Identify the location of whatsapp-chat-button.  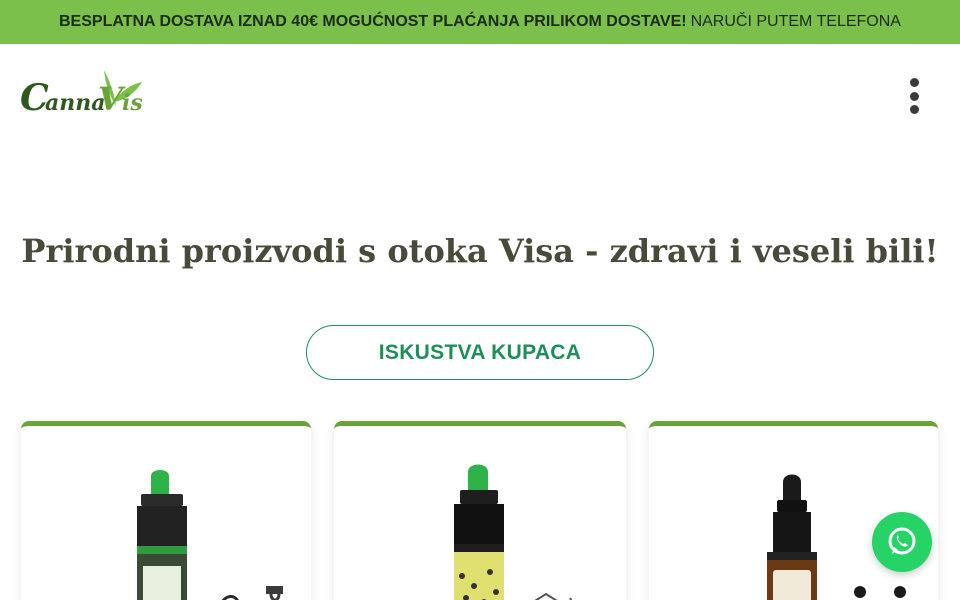
(902, 542).